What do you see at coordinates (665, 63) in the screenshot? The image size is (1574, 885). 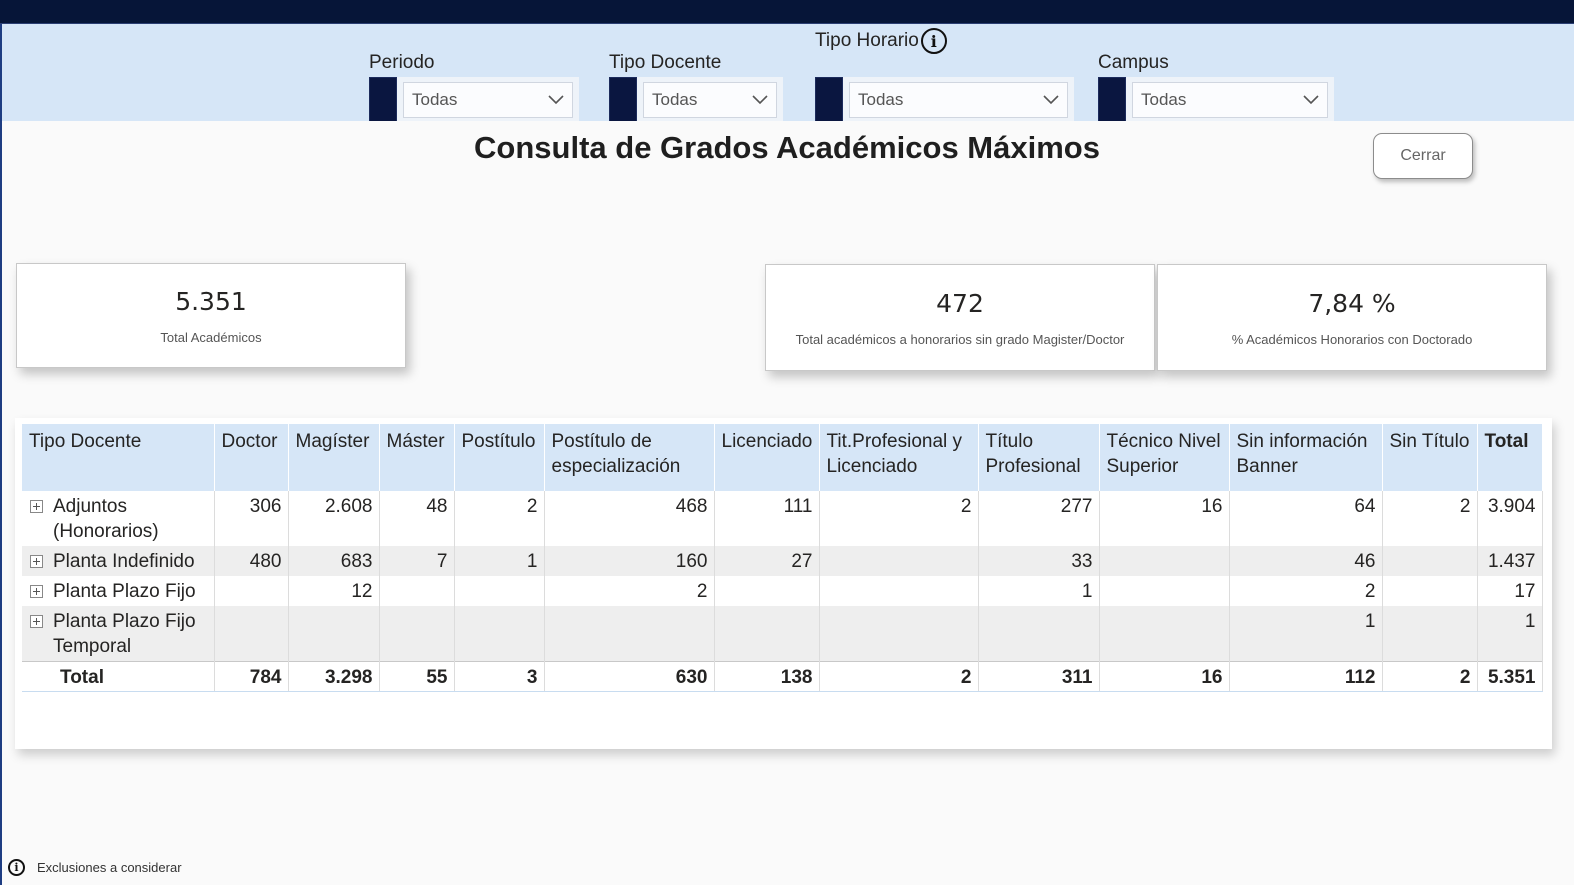 I see `slicer-label: Tipo Docente` at bounding box center [665, 63].